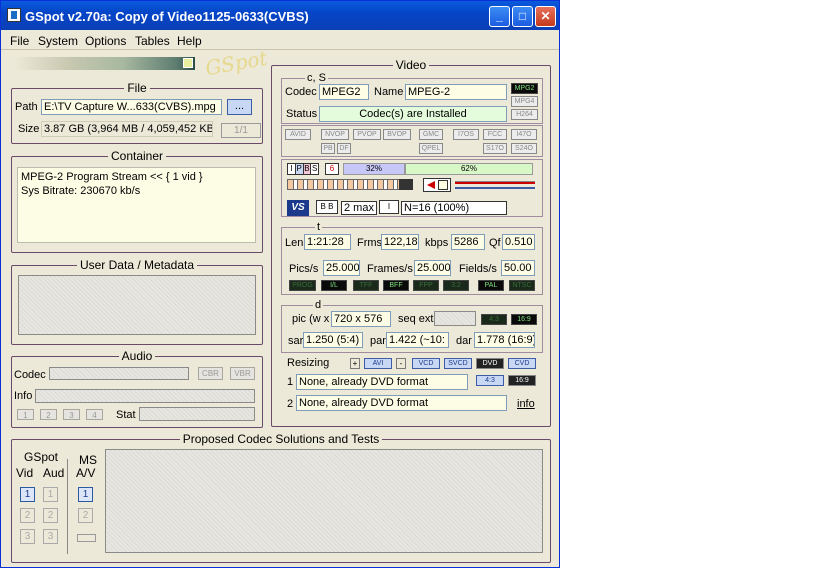 The width and height of the screenshot is (840, 568). What do you see at coordinates (302, 114) in the screenshot?
I see `video-status-label: Status` at bounding box center [302, 114].